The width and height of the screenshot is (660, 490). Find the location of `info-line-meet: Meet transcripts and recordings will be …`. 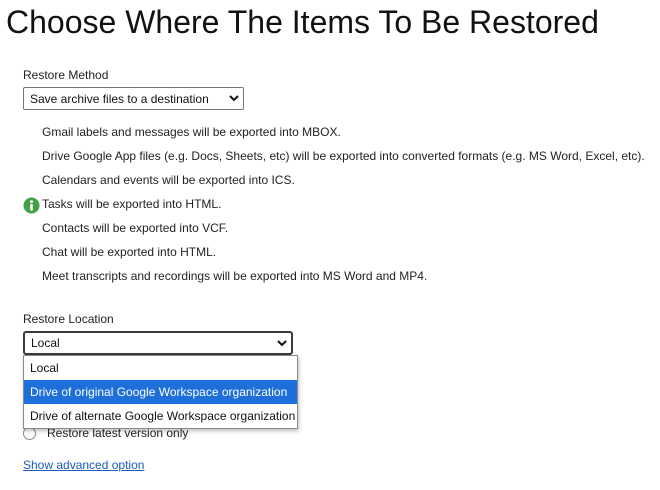

info-line-meet: Meet transcripts and recordings will be … is located at coordinates (235, 276).